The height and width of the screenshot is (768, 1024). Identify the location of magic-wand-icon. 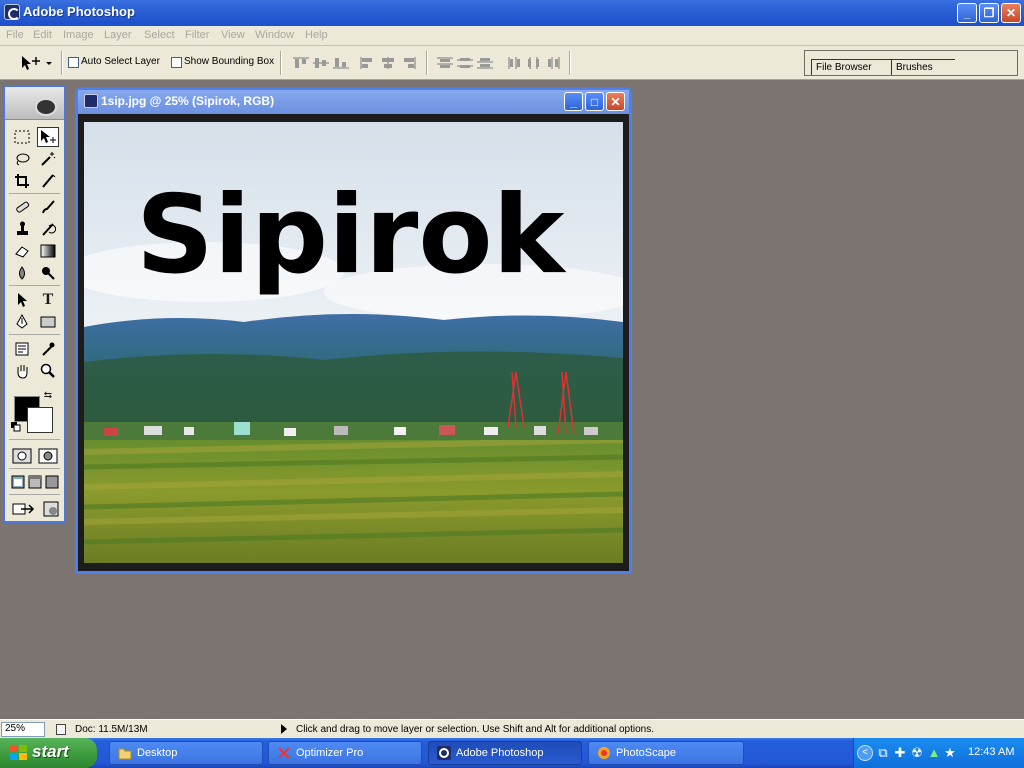
(48, 159).